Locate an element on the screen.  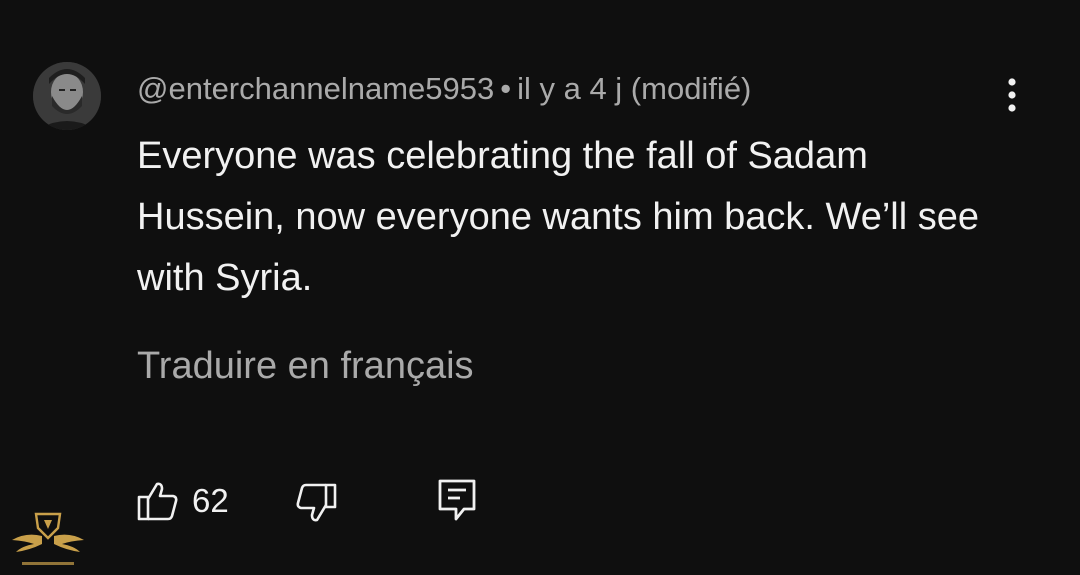
like-count: 62 is located at coordinates (210, 500).